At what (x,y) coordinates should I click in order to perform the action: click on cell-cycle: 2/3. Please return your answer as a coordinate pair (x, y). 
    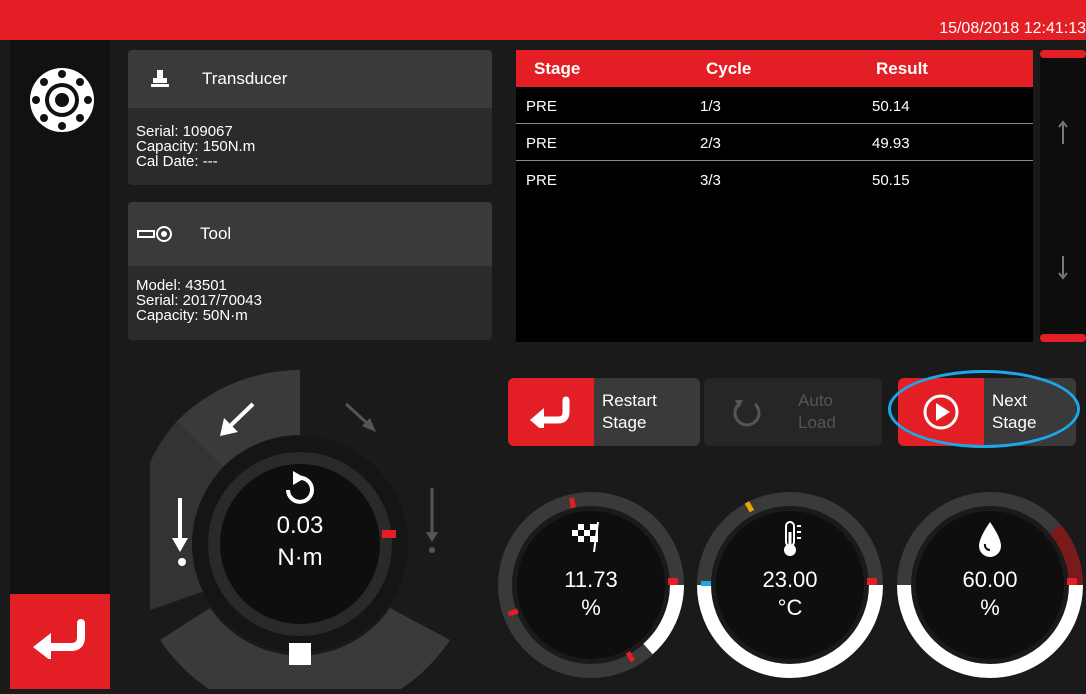
    Looking at the image, I should click on (710, 143).